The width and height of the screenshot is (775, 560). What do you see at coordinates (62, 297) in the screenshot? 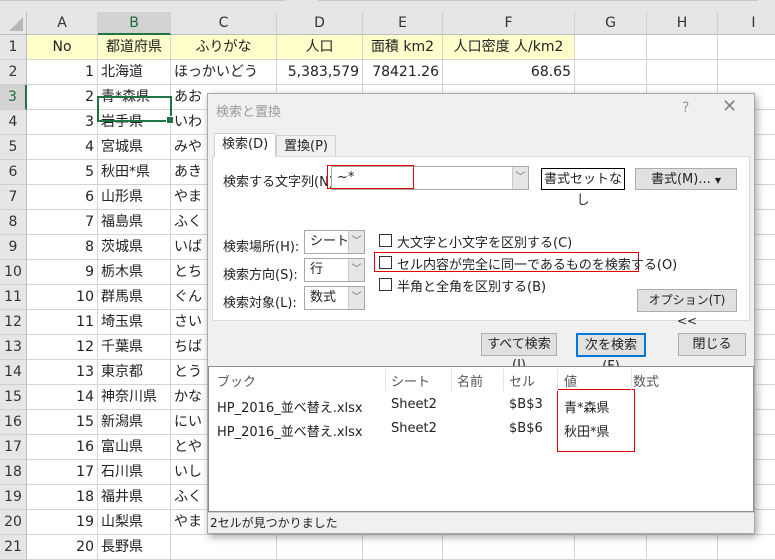
I see `cell-A11: 10` at bounding box center [62, 297].